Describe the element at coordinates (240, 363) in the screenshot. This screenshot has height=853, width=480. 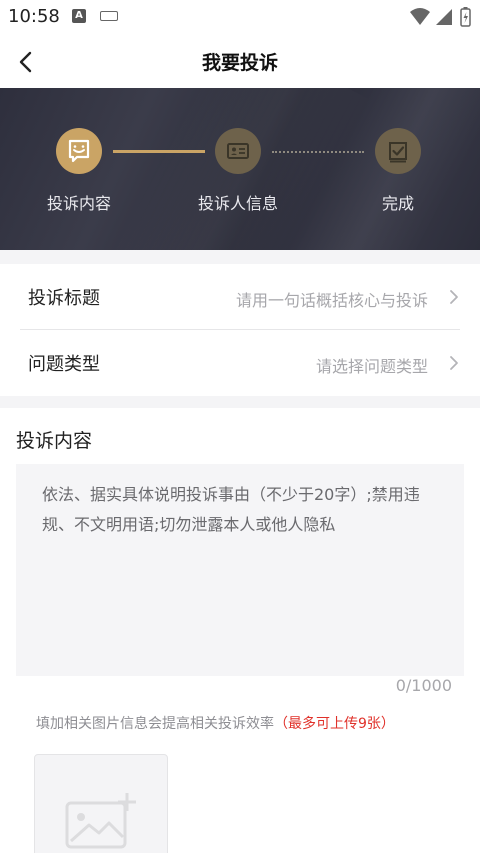
I see `issue-type-row: 问题类型 请选择问题类型` at that location.